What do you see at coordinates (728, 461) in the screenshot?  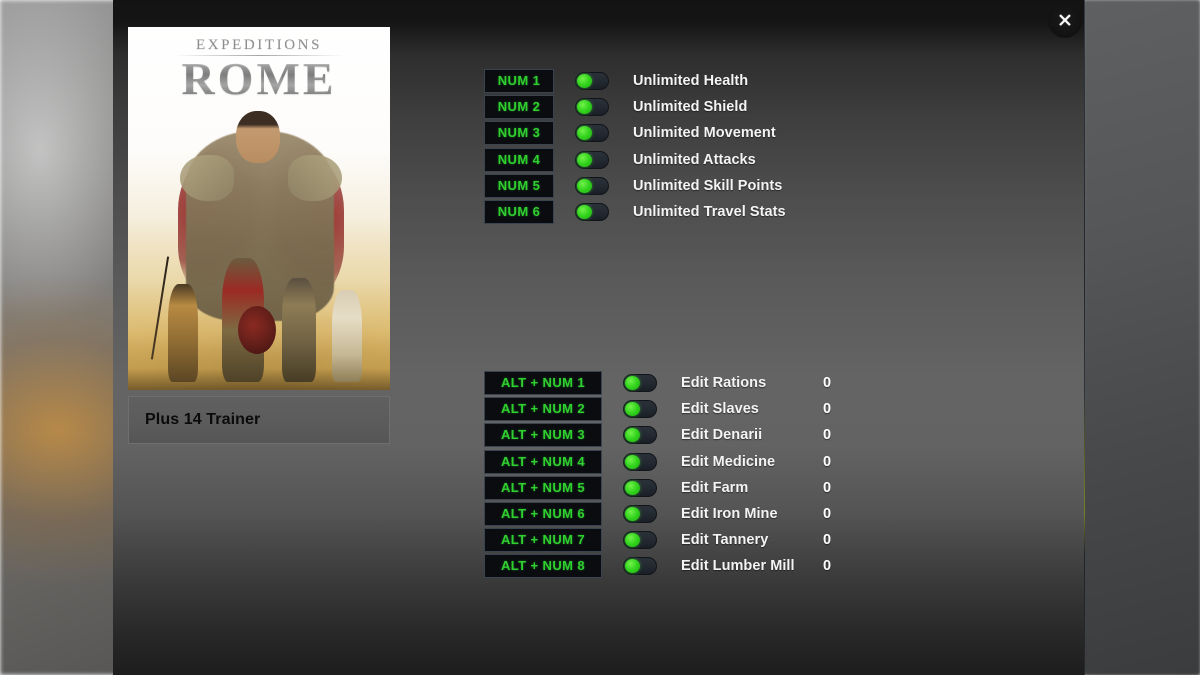 I see `option-label-edit-medicine: Edit Medicine` at bounding box center [728, 461].